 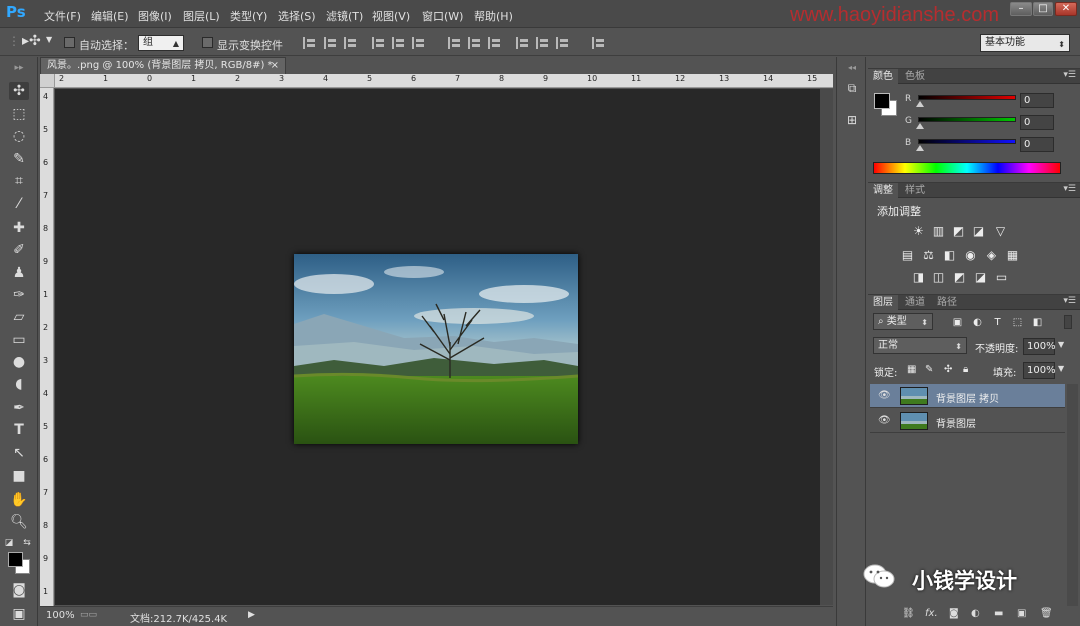 I want to click on maximize-button: □, so click(x=1043, y=9).